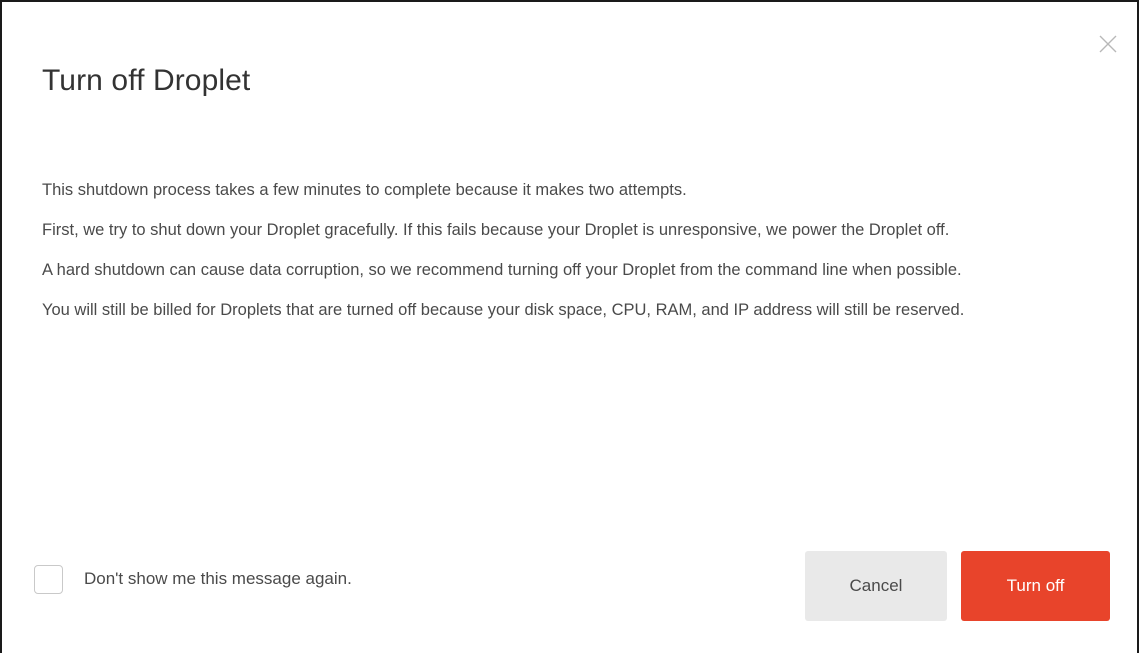 The height and width of the screenshot is (653, 1139). Describe the element at coordinates (1108, 44) in the screenshot. I see `close-icon` at that location.